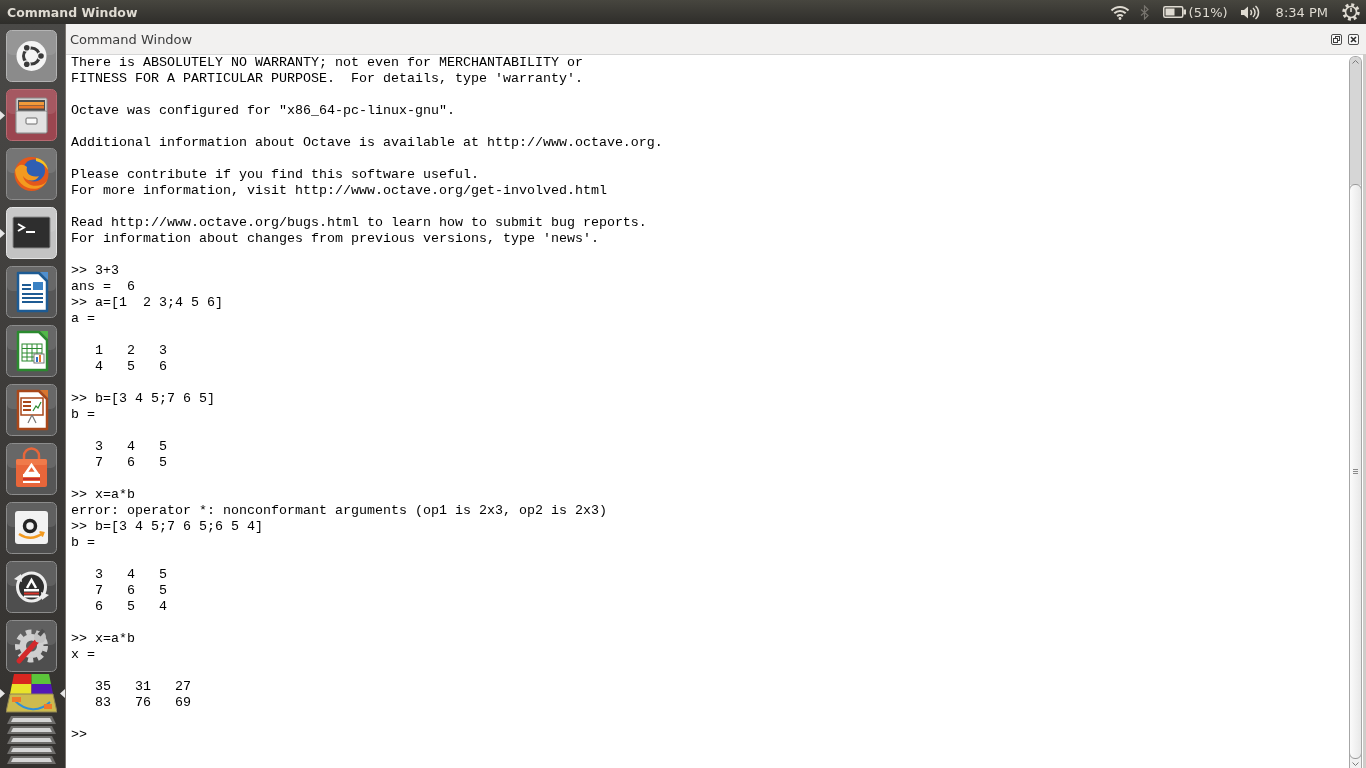 The height and width of the screenshot is (768, 1366). Describe the element at coordinates (131, 39) in the screenshot. I see `dock-title: Command Window` at that location.